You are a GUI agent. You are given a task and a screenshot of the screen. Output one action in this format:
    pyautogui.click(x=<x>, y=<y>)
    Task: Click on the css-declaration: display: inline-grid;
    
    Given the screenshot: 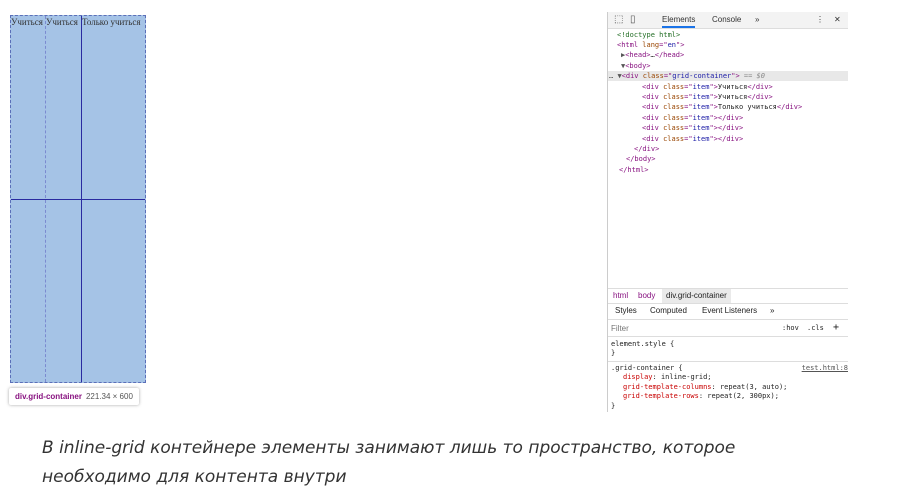 What is the action you would take?
    pyautogui.click(x=667, y=378)
    